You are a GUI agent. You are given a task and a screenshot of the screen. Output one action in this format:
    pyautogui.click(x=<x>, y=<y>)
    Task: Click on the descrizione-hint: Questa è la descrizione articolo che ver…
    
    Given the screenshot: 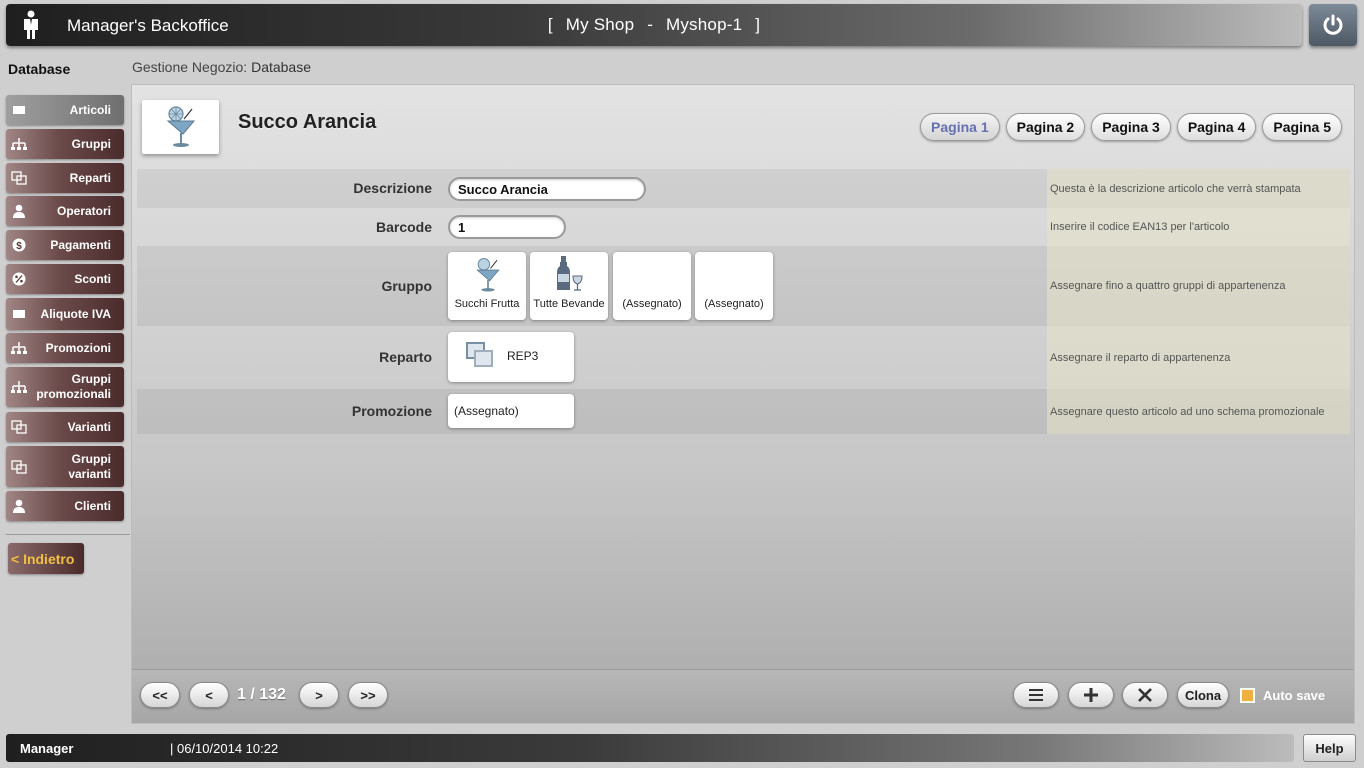 What is the action you would take?
    pyautogui.click(x=1198, y=188)
    